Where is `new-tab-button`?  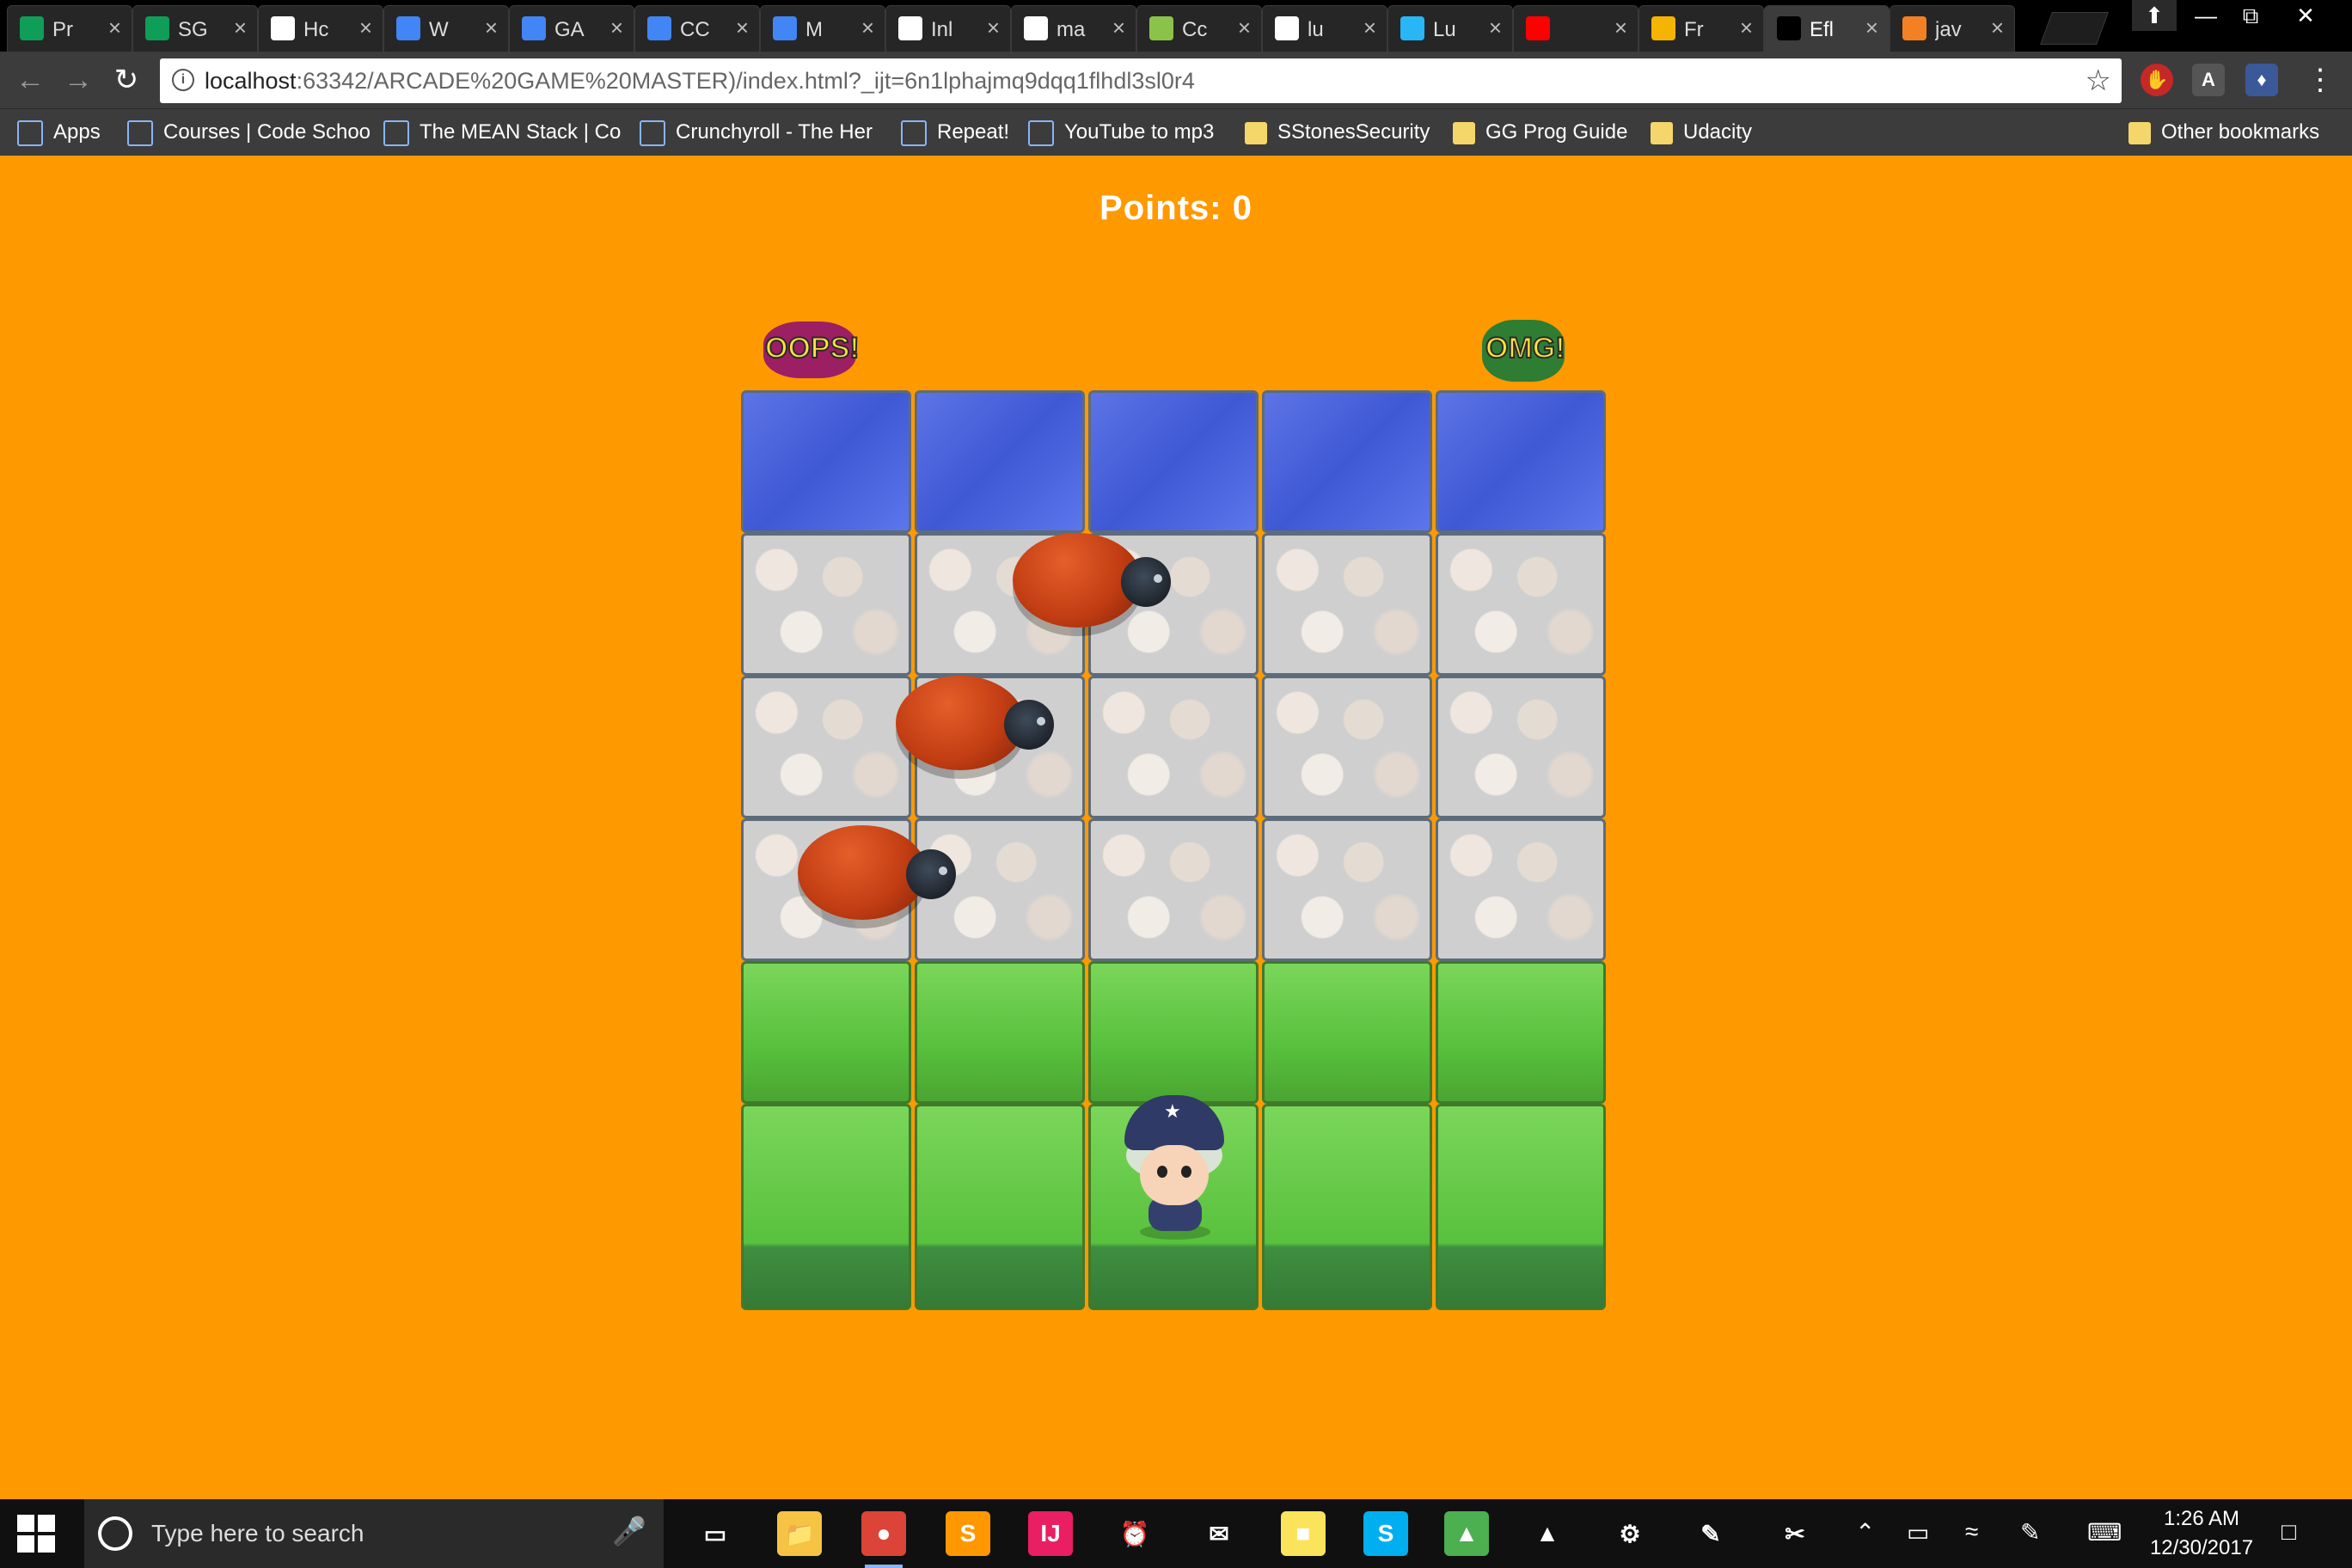 new-tab-button is located at coordinates (2074, 28).